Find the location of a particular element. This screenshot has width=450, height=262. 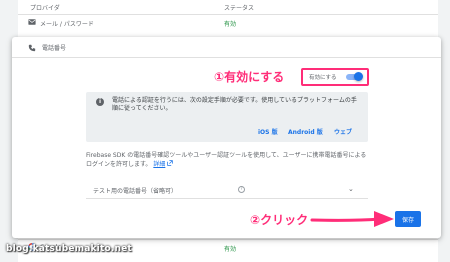

annotation-step2: ②クリック is located at coordinates (279, 220).